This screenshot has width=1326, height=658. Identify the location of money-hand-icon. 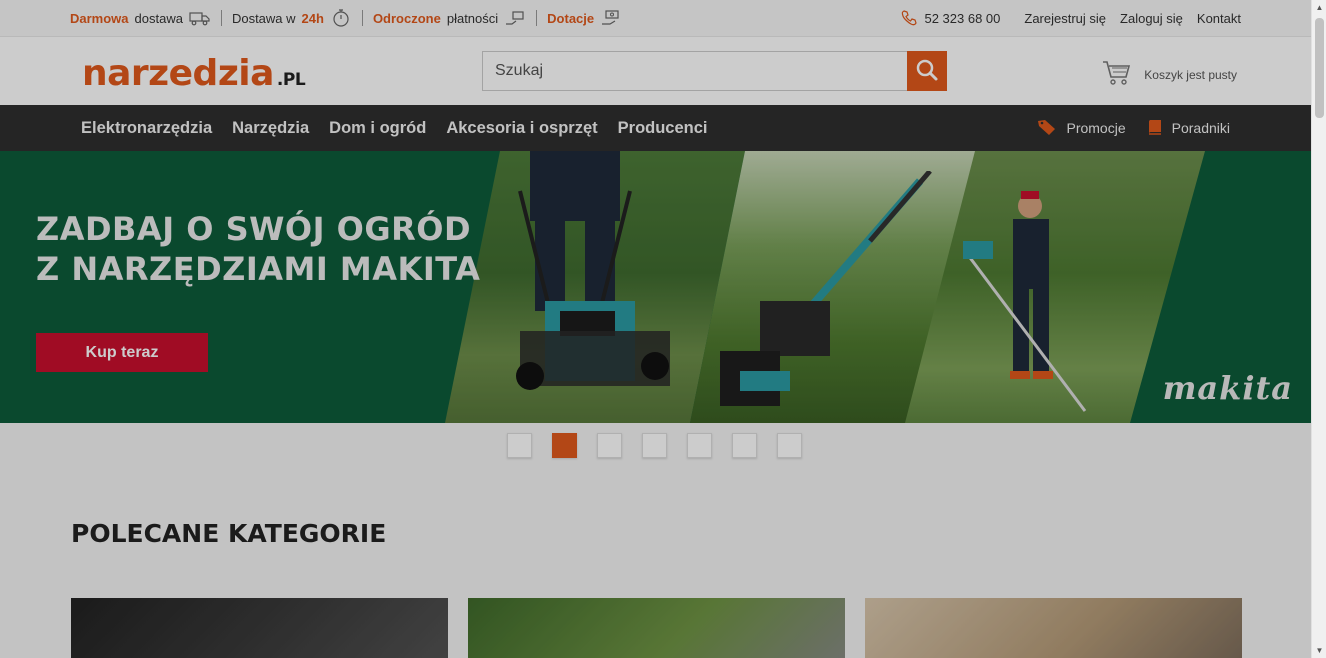
(611, 18).